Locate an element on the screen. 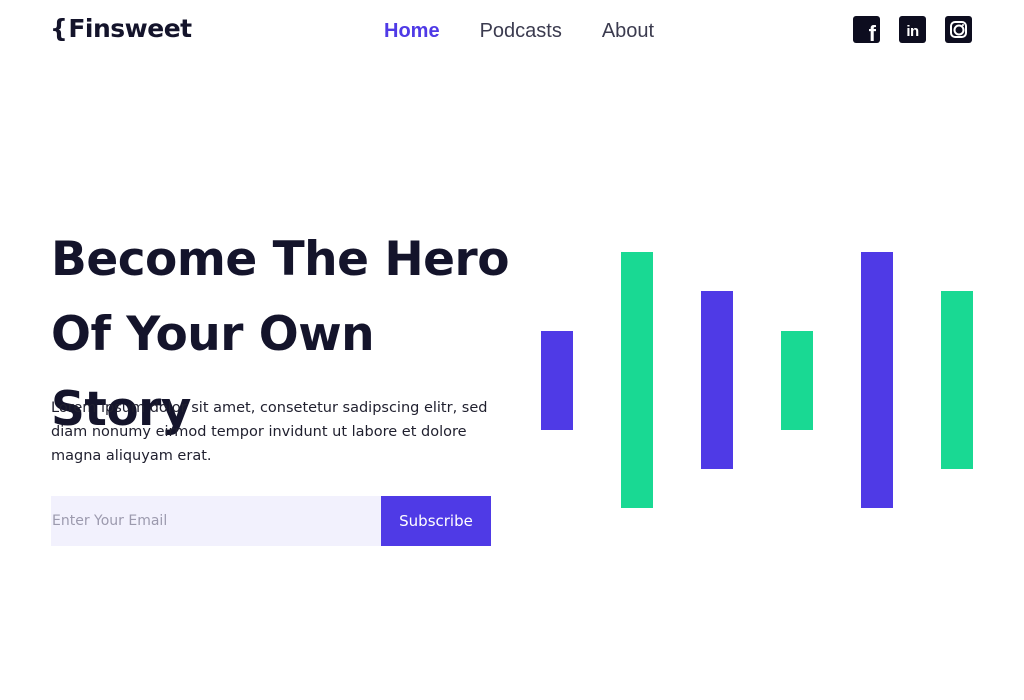  linkedin-icon: in is located at coordinates (912, 29).